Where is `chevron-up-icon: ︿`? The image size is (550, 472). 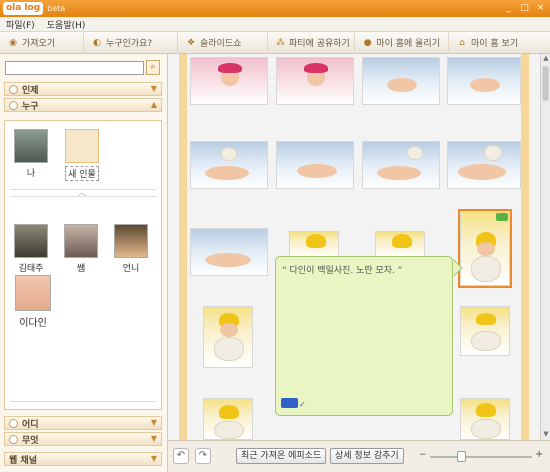 chevron-up-icon: ︿ is located at coordinates (82, 192).